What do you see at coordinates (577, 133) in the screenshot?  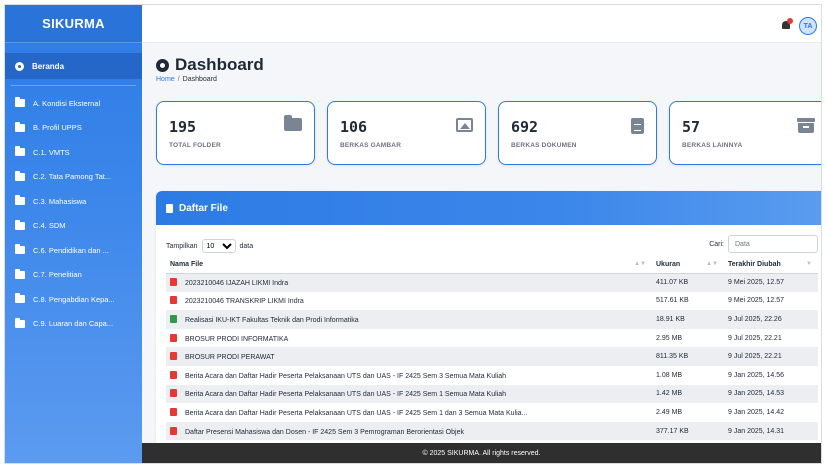 I see `stat-card-berkas-dokumen: 692 BERKAS DOKUMEN` at bounding box center [577, 133].